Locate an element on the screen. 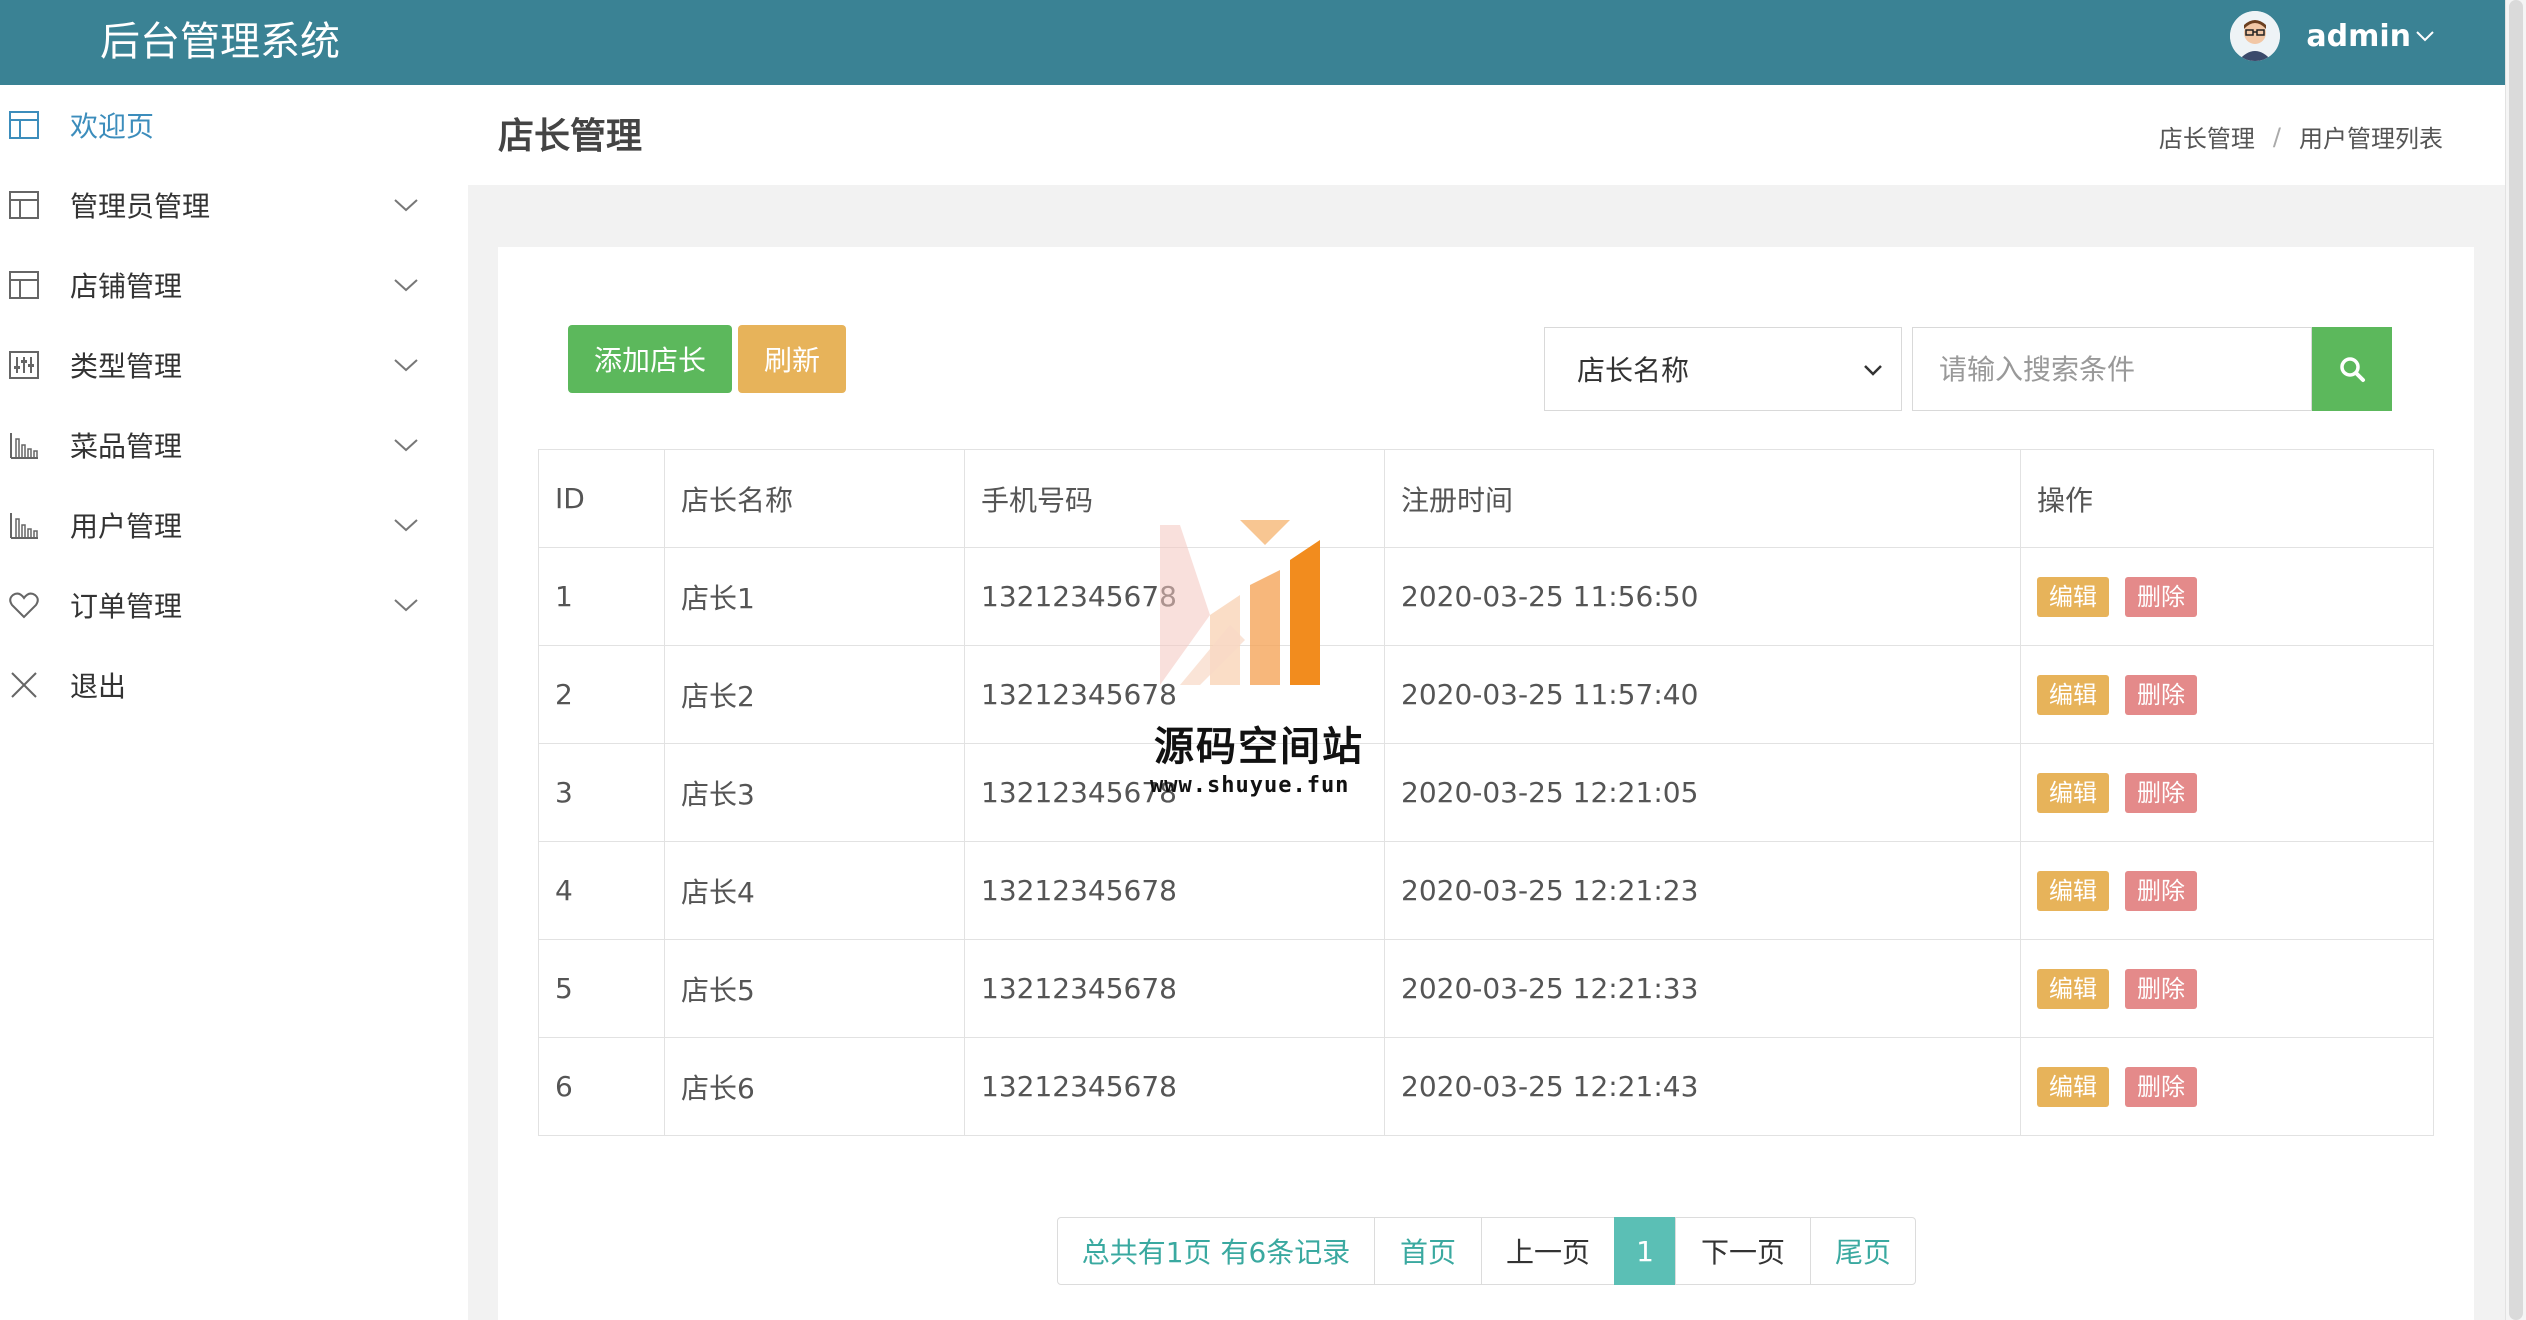 This screenshot has width=2526, height=1320. next-page-button: 下一页 is located at coordinates (1743, 1251).